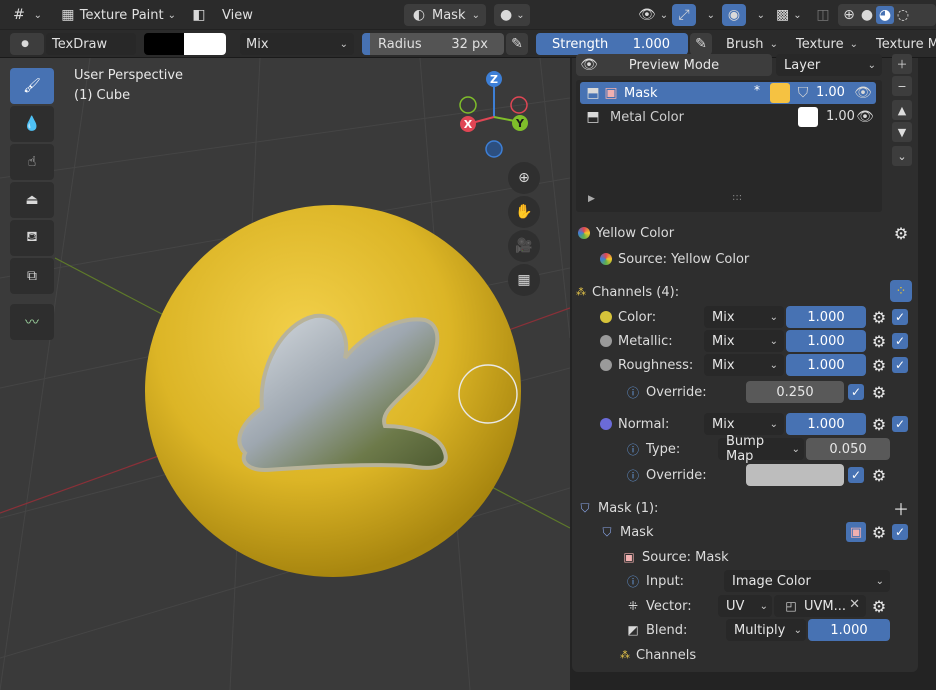 This screenshot has width=936, height=690. I want to click on editor-type-button: # ⌄, so click(26, 15).